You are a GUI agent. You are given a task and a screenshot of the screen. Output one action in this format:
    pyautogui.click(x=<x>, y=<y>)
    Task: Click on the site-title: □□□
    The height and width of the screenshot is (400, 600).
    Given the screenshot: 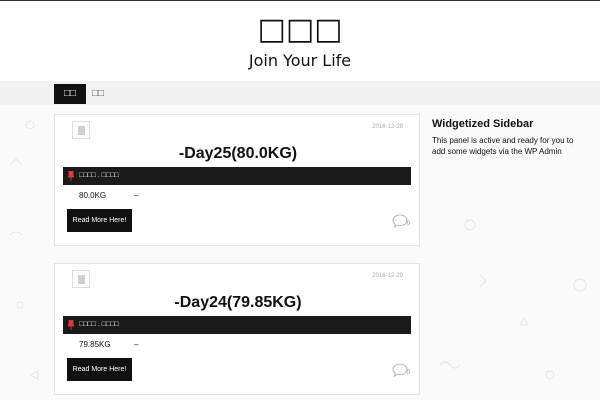 What is the action you would take?
    pyautogui.click(x=300, y=30)
    